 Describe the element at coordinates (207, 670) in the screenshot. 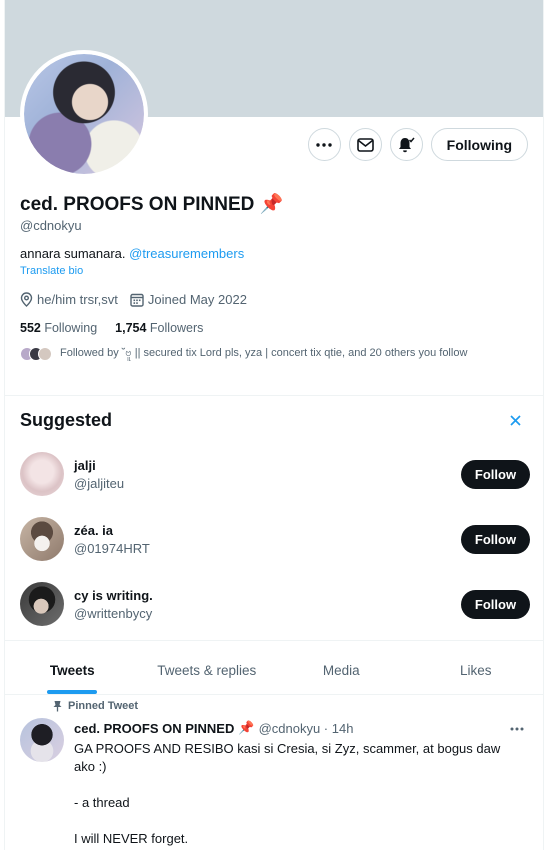

I see `tab-tweets-replies: Tweets & replies` at that location.